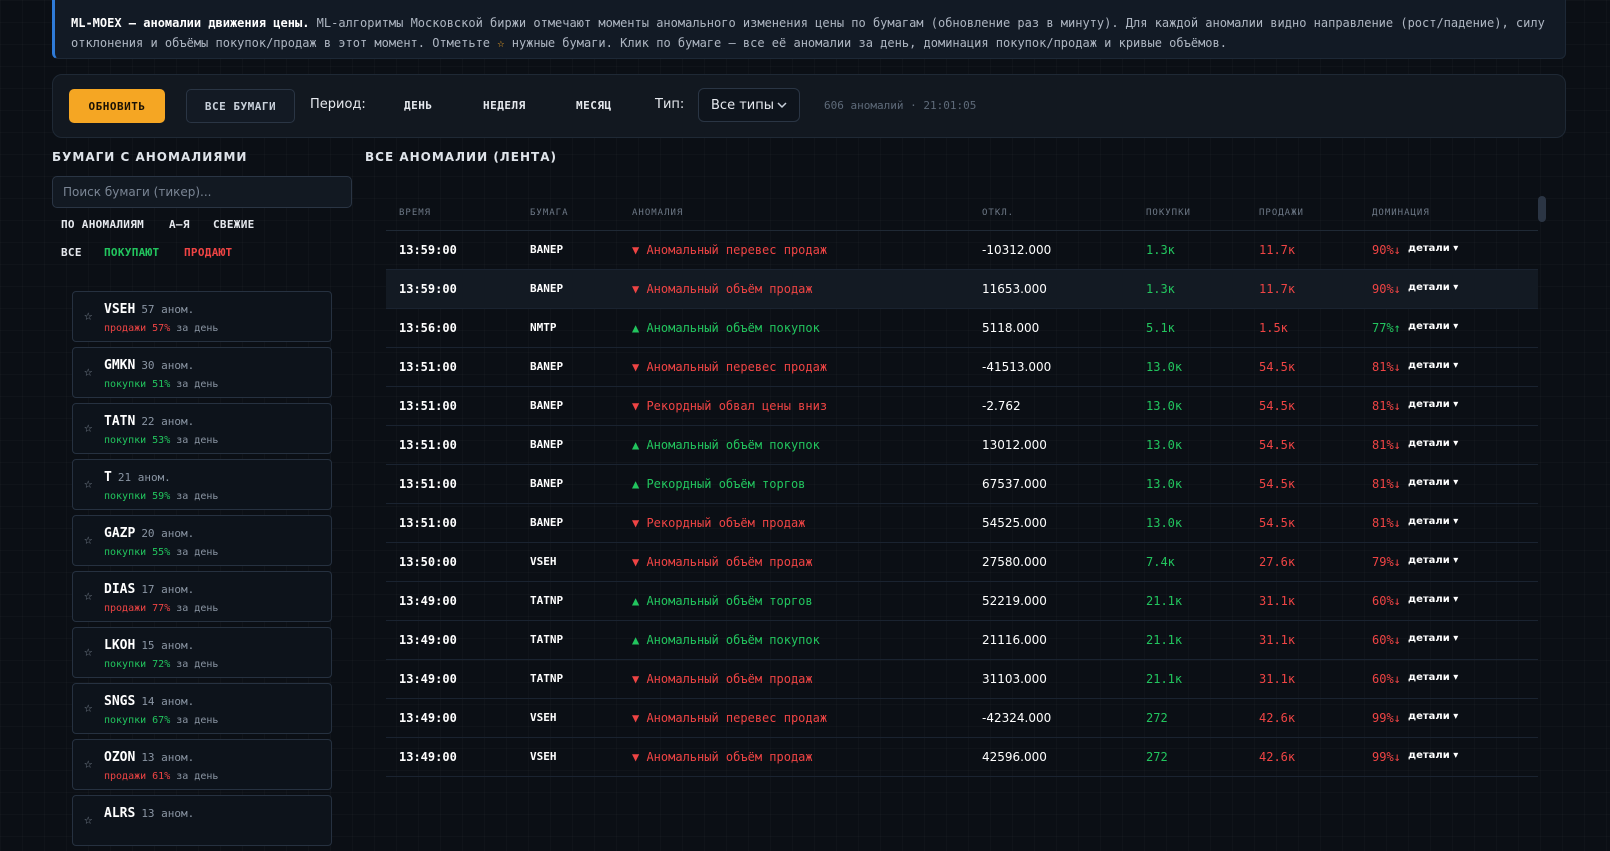 The height and width of the screenshot is (851, 1610). What do you see at coordinates (234, 224) in the screenshot?
I see `sort-fresh: СВЕЖИЕ` at bounding box center [234, 224].